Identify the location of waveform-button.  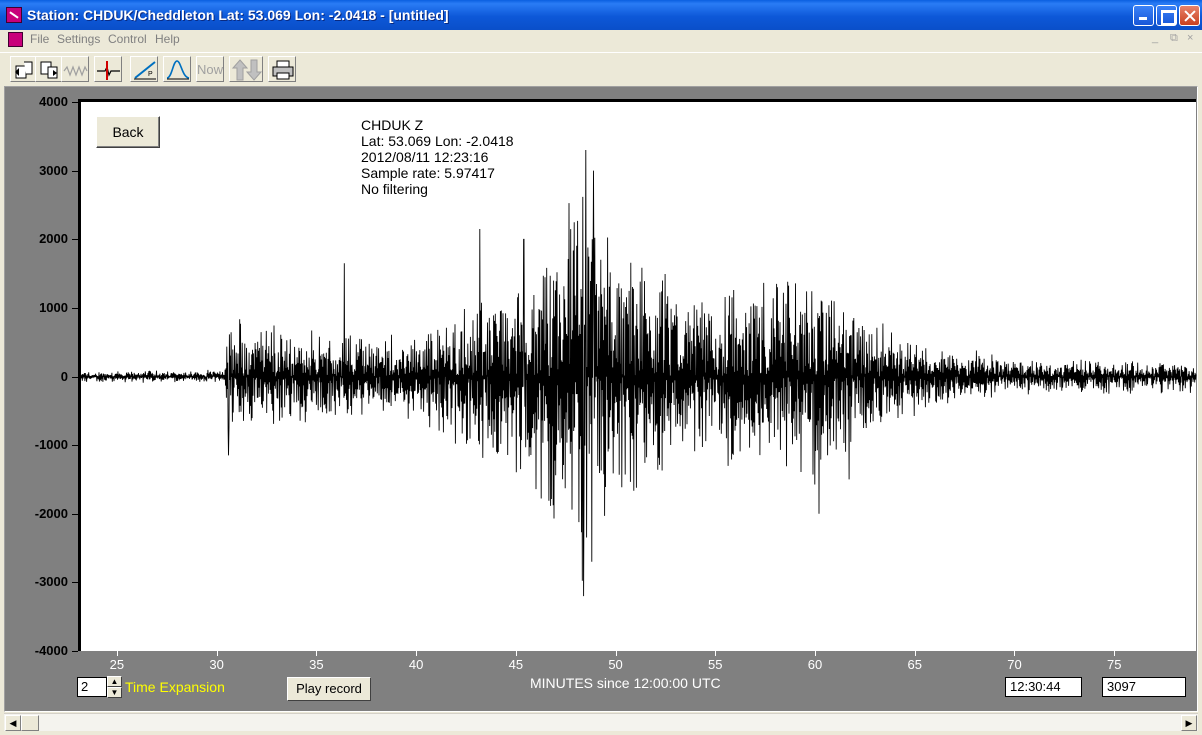
(75, 69).